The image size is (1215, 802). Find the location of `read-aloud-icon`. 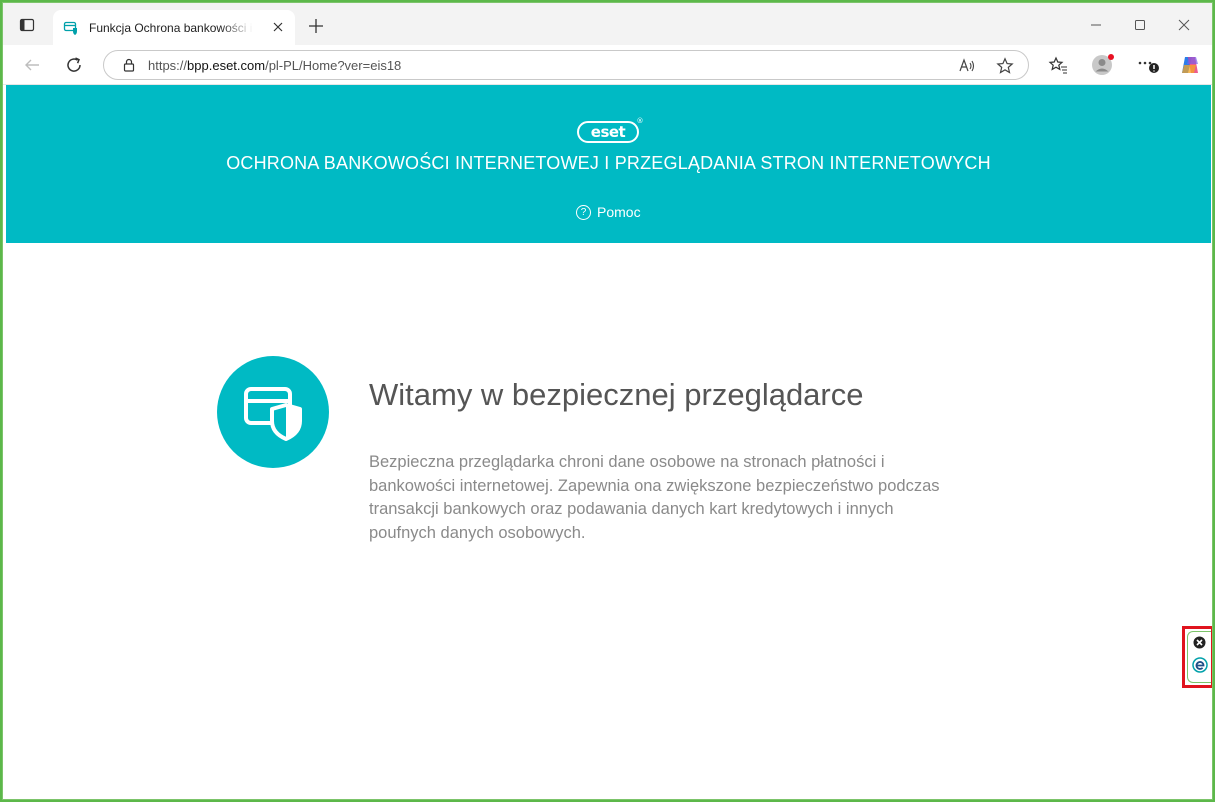

read-aloud-icon is located at coordinates (967, 65).